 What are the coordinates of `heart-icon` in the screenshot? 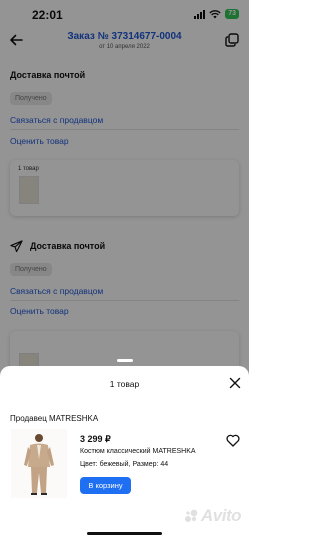 It's located at (233, 440).